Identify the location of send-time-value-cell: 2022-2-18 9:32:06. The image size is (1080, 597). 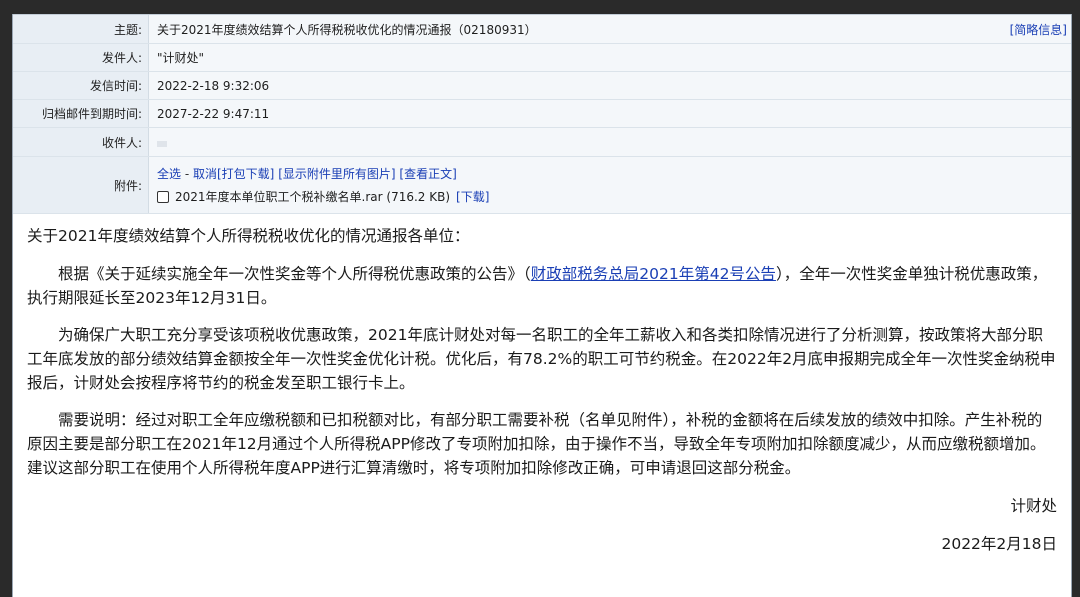
(610, 85).